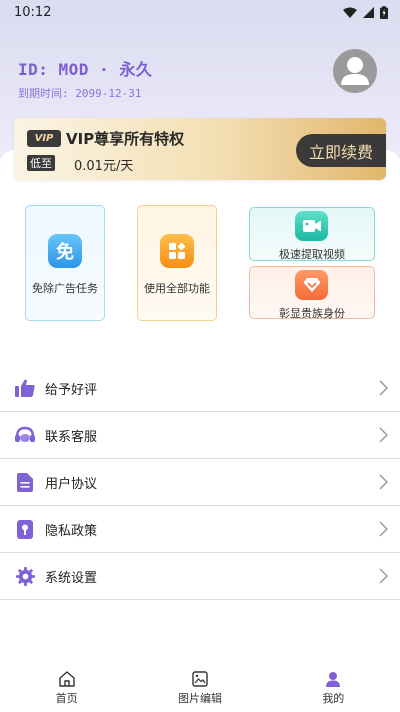  What do you see at coordinates (350, 12) in the screenshot?
I see `wifi-icon` at bounding box center [350, 12].